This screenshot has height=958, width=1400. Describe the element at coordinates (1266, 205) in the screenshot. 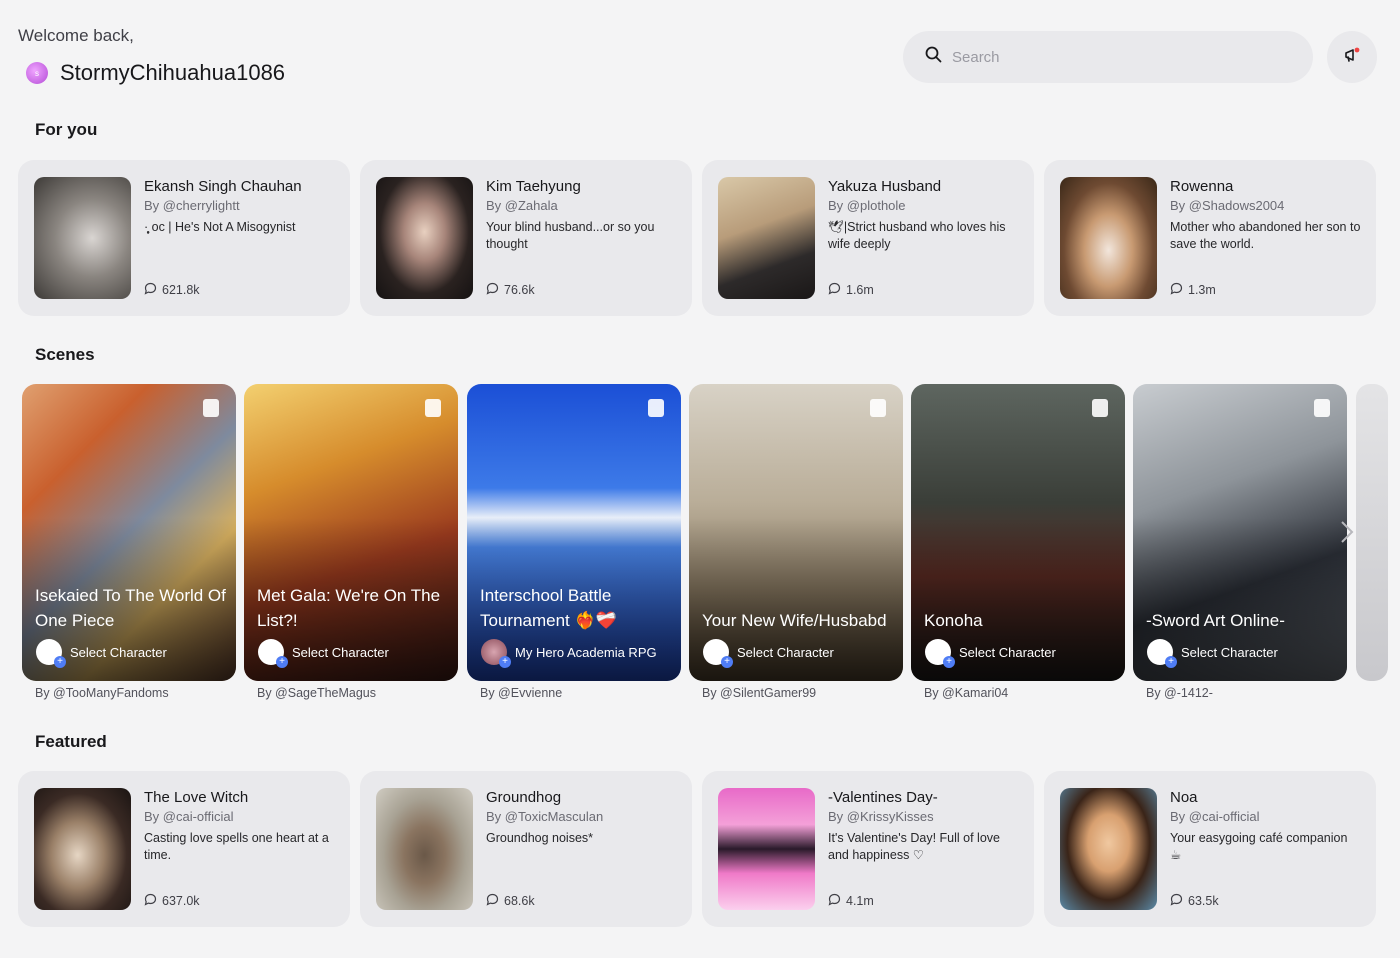

I see `character-author: By @Shadows2004` at that location.